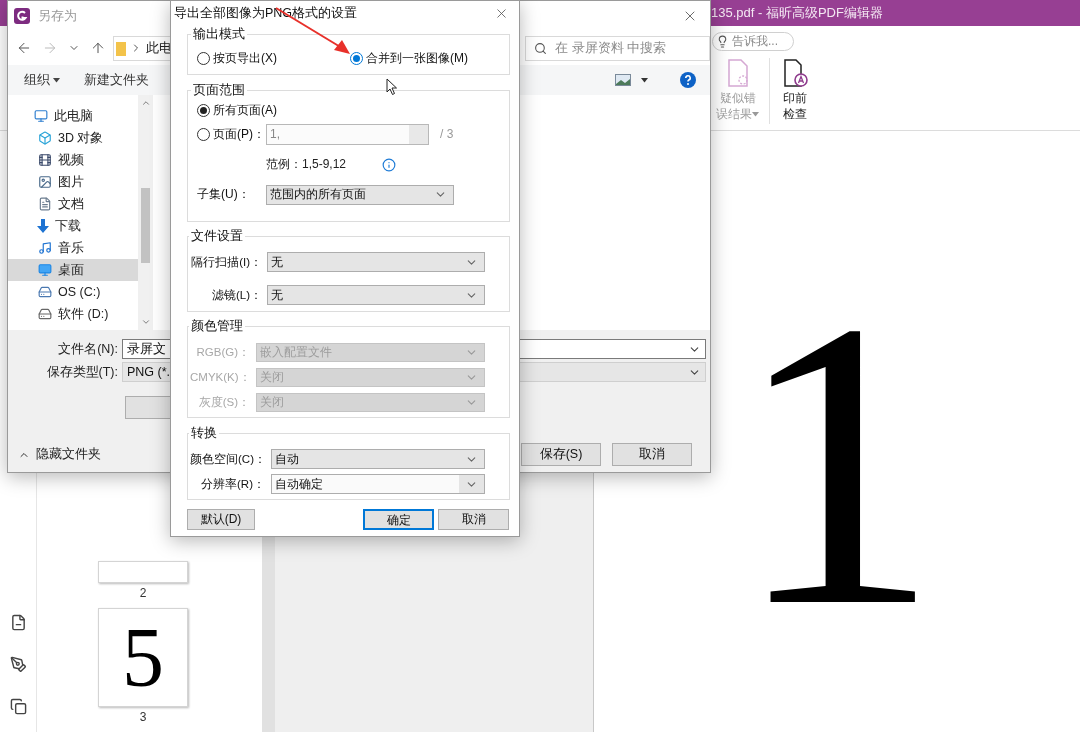 Image resolution: width=1080 pixels, height=732 pixels. I want to click on scroll-thumb, so click(145, 225).